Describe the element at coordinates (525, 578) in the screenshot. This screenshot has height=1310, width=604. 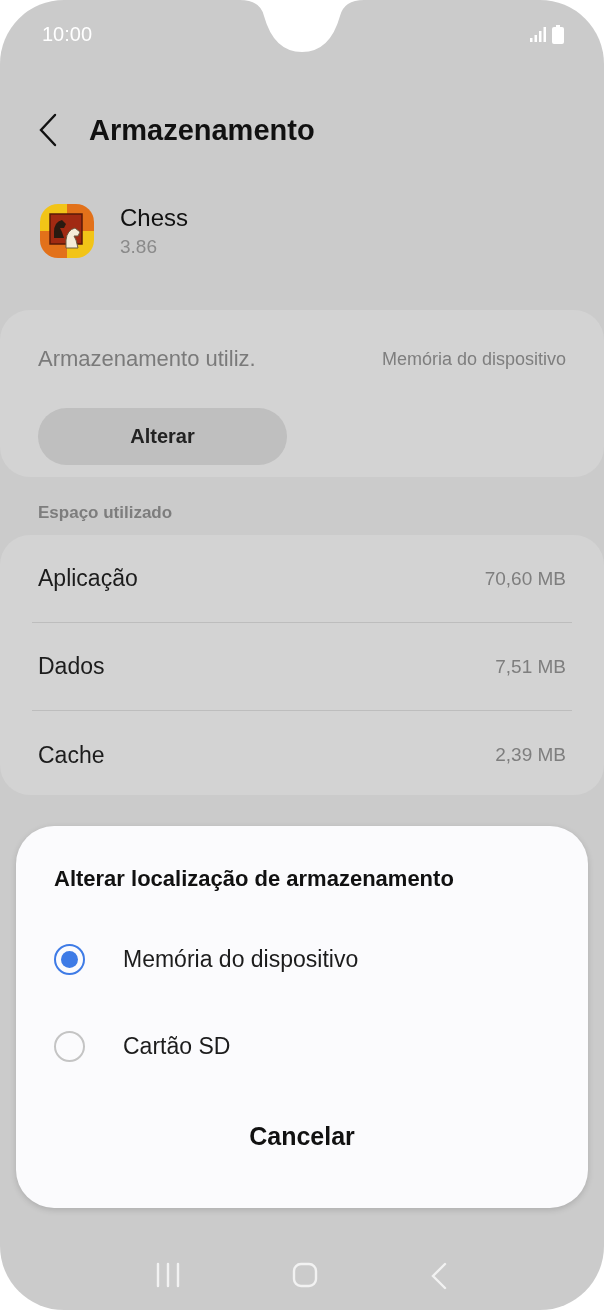
I see `usage-value: 70,60 MB` at that location.